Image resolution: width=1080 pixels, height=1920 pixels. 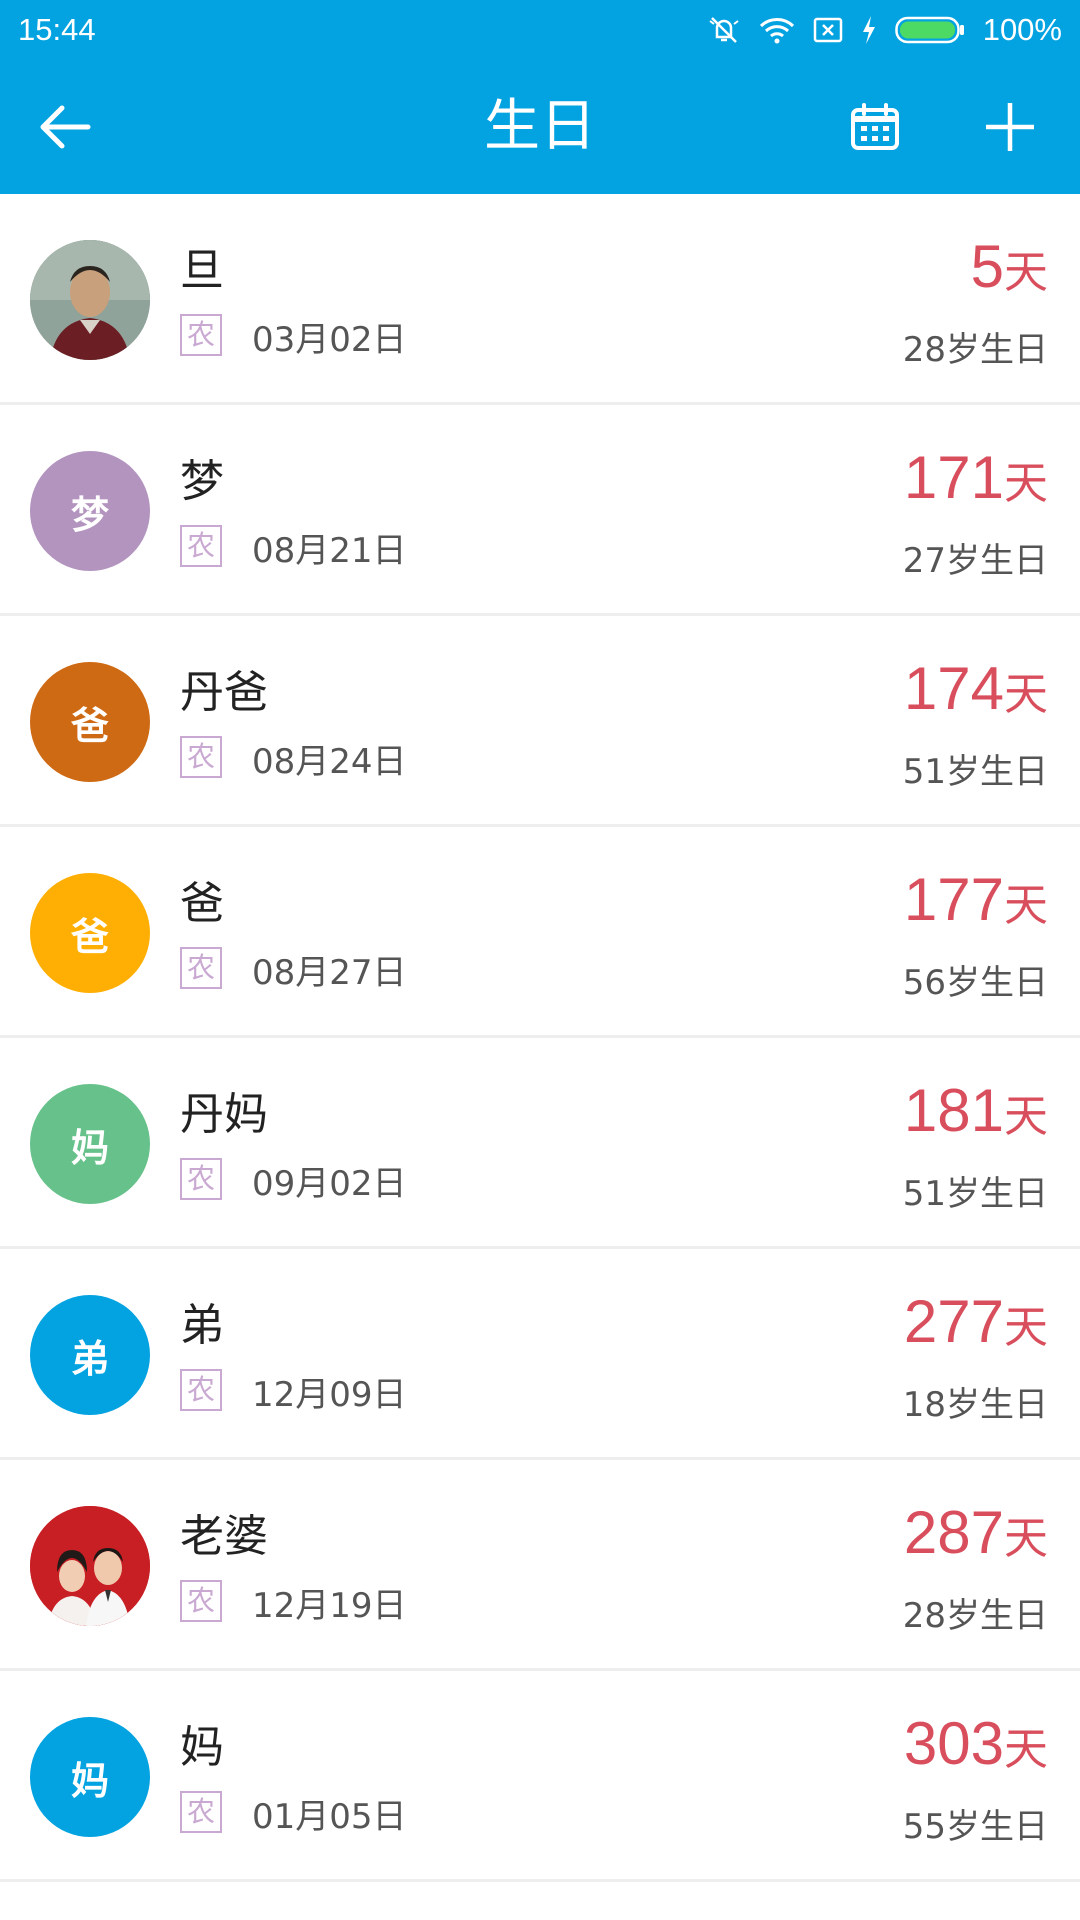 What do you see at coordinates (540, 932) in the screenshot?
I see `birthday-row-3: 爸 爸 农 08月27日 177 天 56岁生日` at bounding box center [540, 932].